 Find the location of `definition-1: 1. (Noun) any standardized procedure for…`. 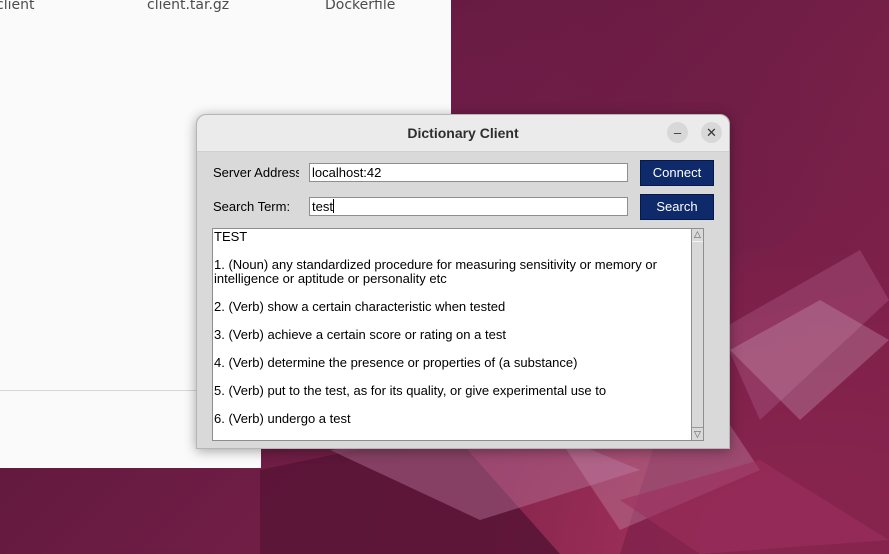

definition-1: 1. (Noun) any standardized procedure for… is located at coordinates (437, 271).